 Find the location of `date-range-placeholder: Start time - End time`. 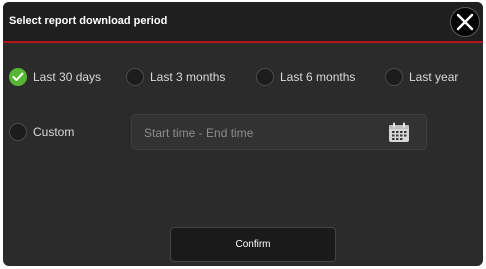

date-range-placeholder: Start time - End time is located at coordinates (199, 133).